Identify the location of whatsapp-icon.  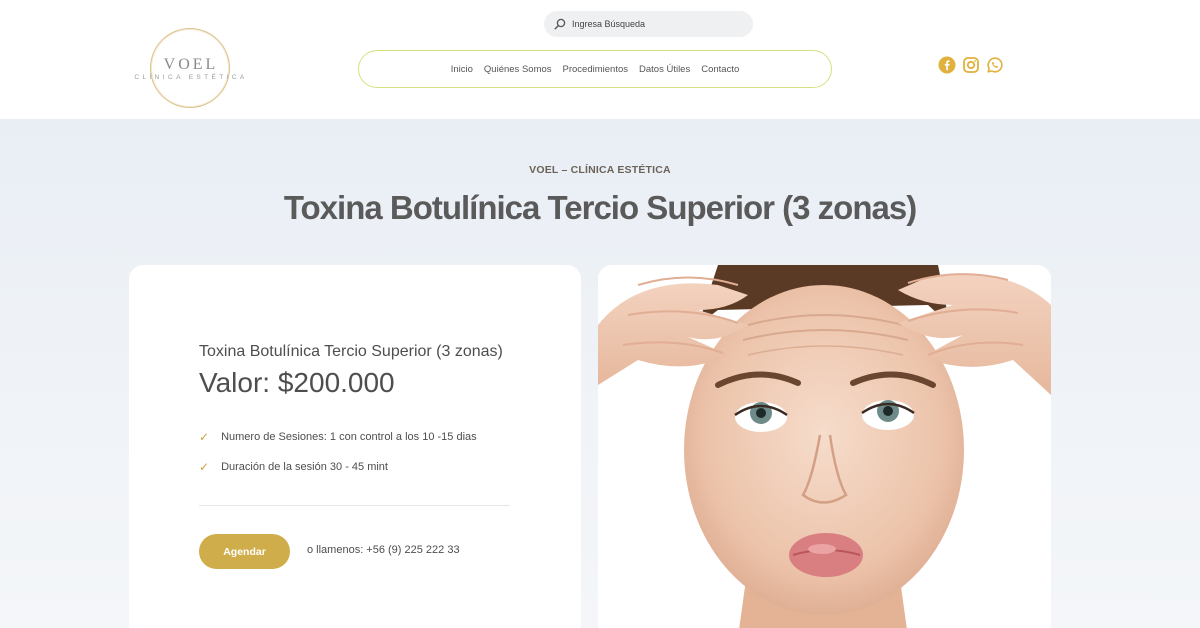
(995, 65).